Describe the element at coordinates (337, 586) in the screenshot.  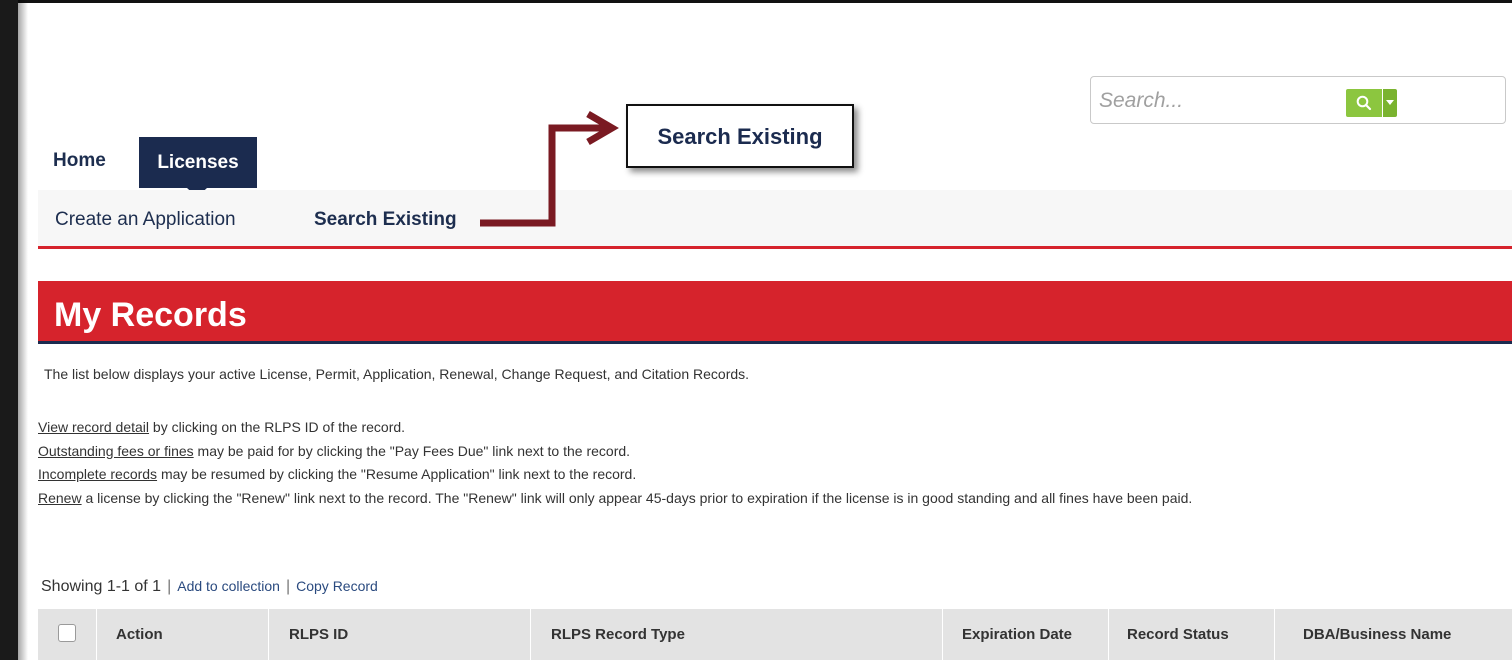
I see `copy-record-link: Copy Record` at that location.